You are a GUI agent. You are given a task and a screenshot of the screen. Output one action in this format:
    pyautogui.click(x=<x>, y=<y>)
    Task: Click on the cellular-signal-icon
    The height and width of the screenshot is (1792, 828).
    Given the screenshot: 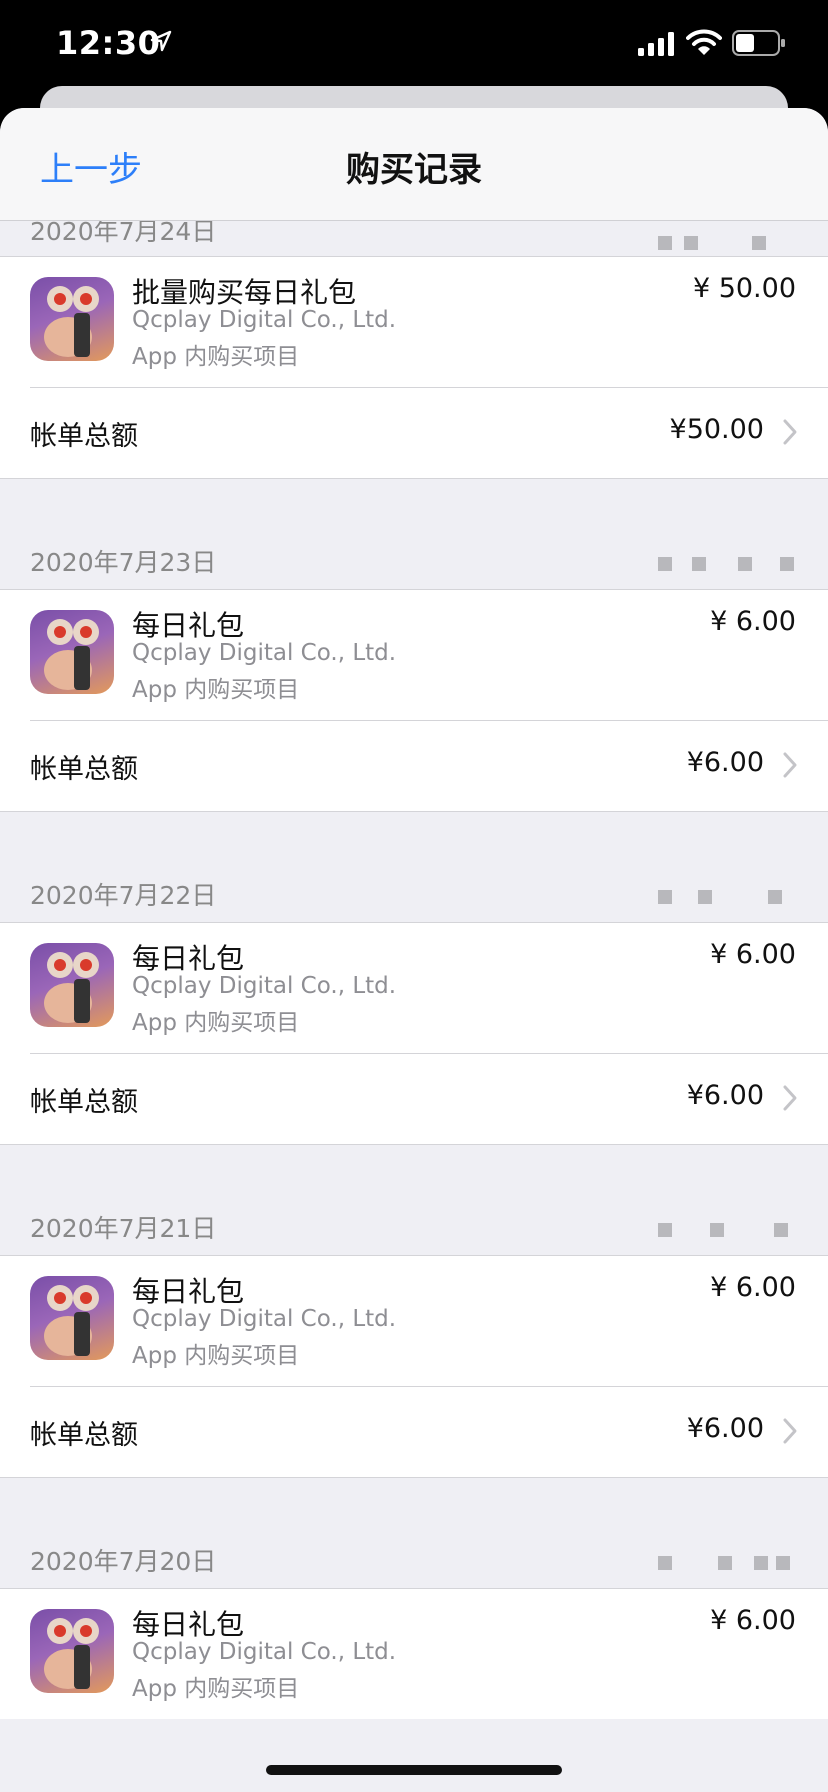 What is the action you would take?
    pyautogui.click(x=656, y=44)
    